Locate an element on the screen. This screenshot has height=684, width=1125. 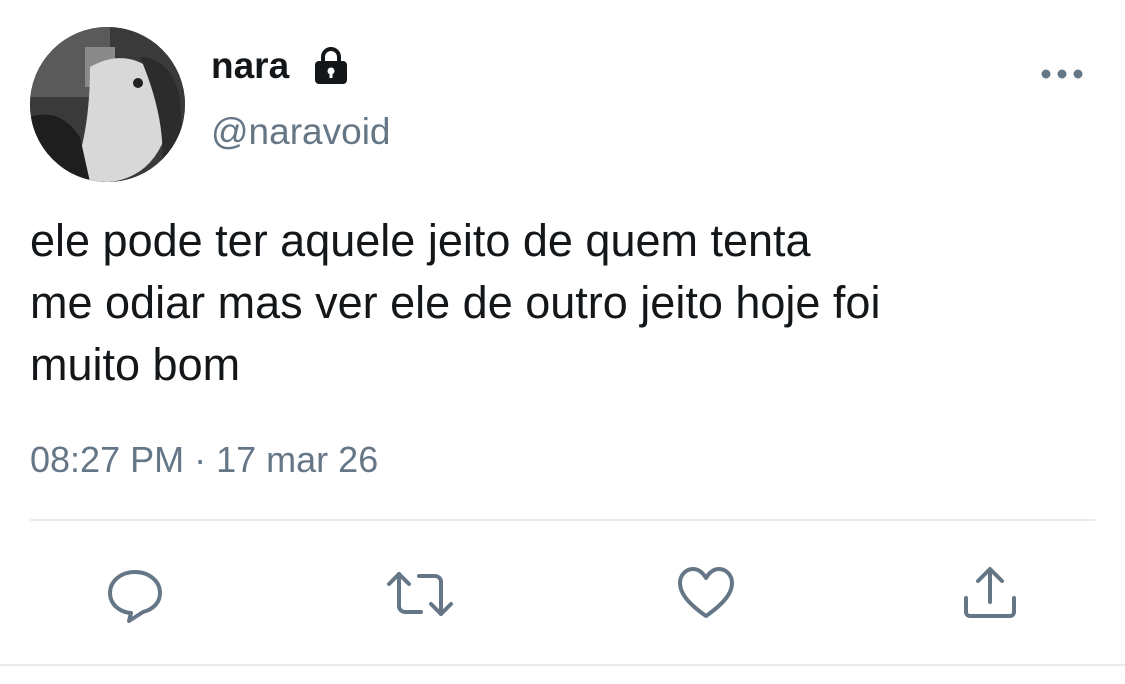
tweet-date: 17 mar 26 is located at coordinates (297, 459).